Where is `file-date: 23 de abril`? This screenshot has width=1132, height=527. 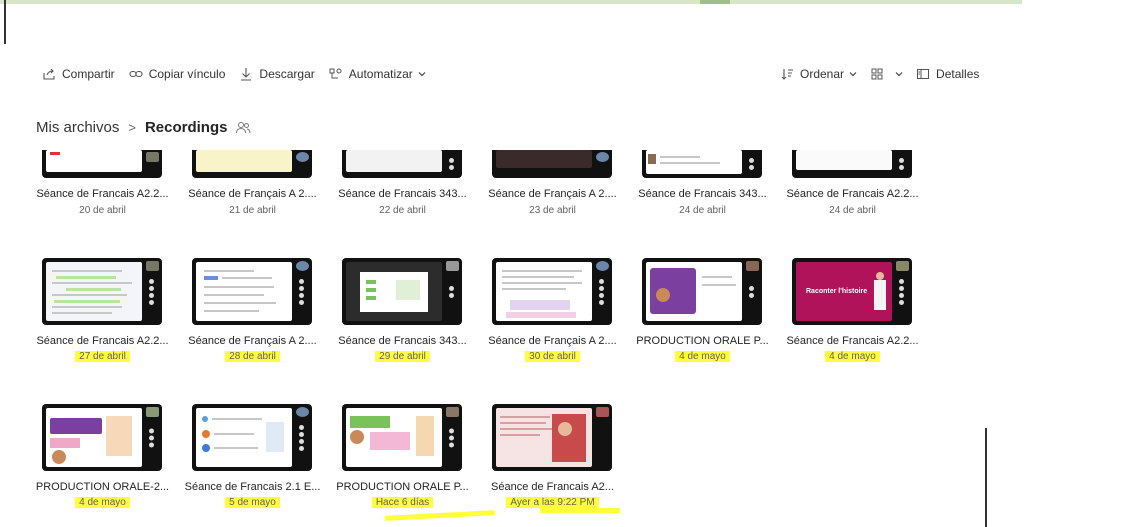 file-date: 23 de abril is located at coordinates (552, 210).